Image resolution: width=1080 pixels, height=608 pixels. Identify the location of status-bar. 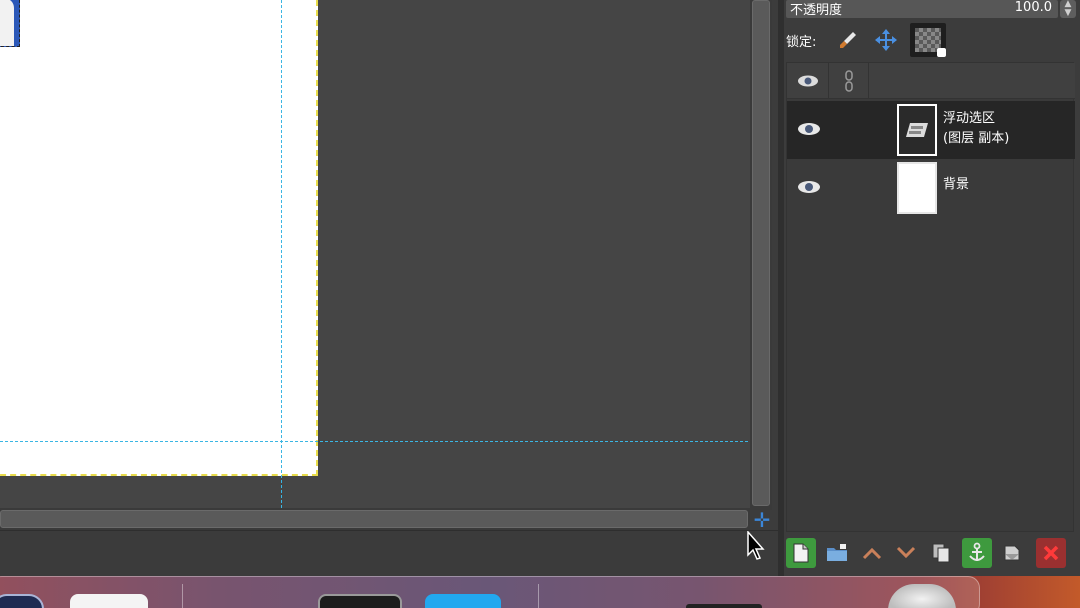
(389, 553).